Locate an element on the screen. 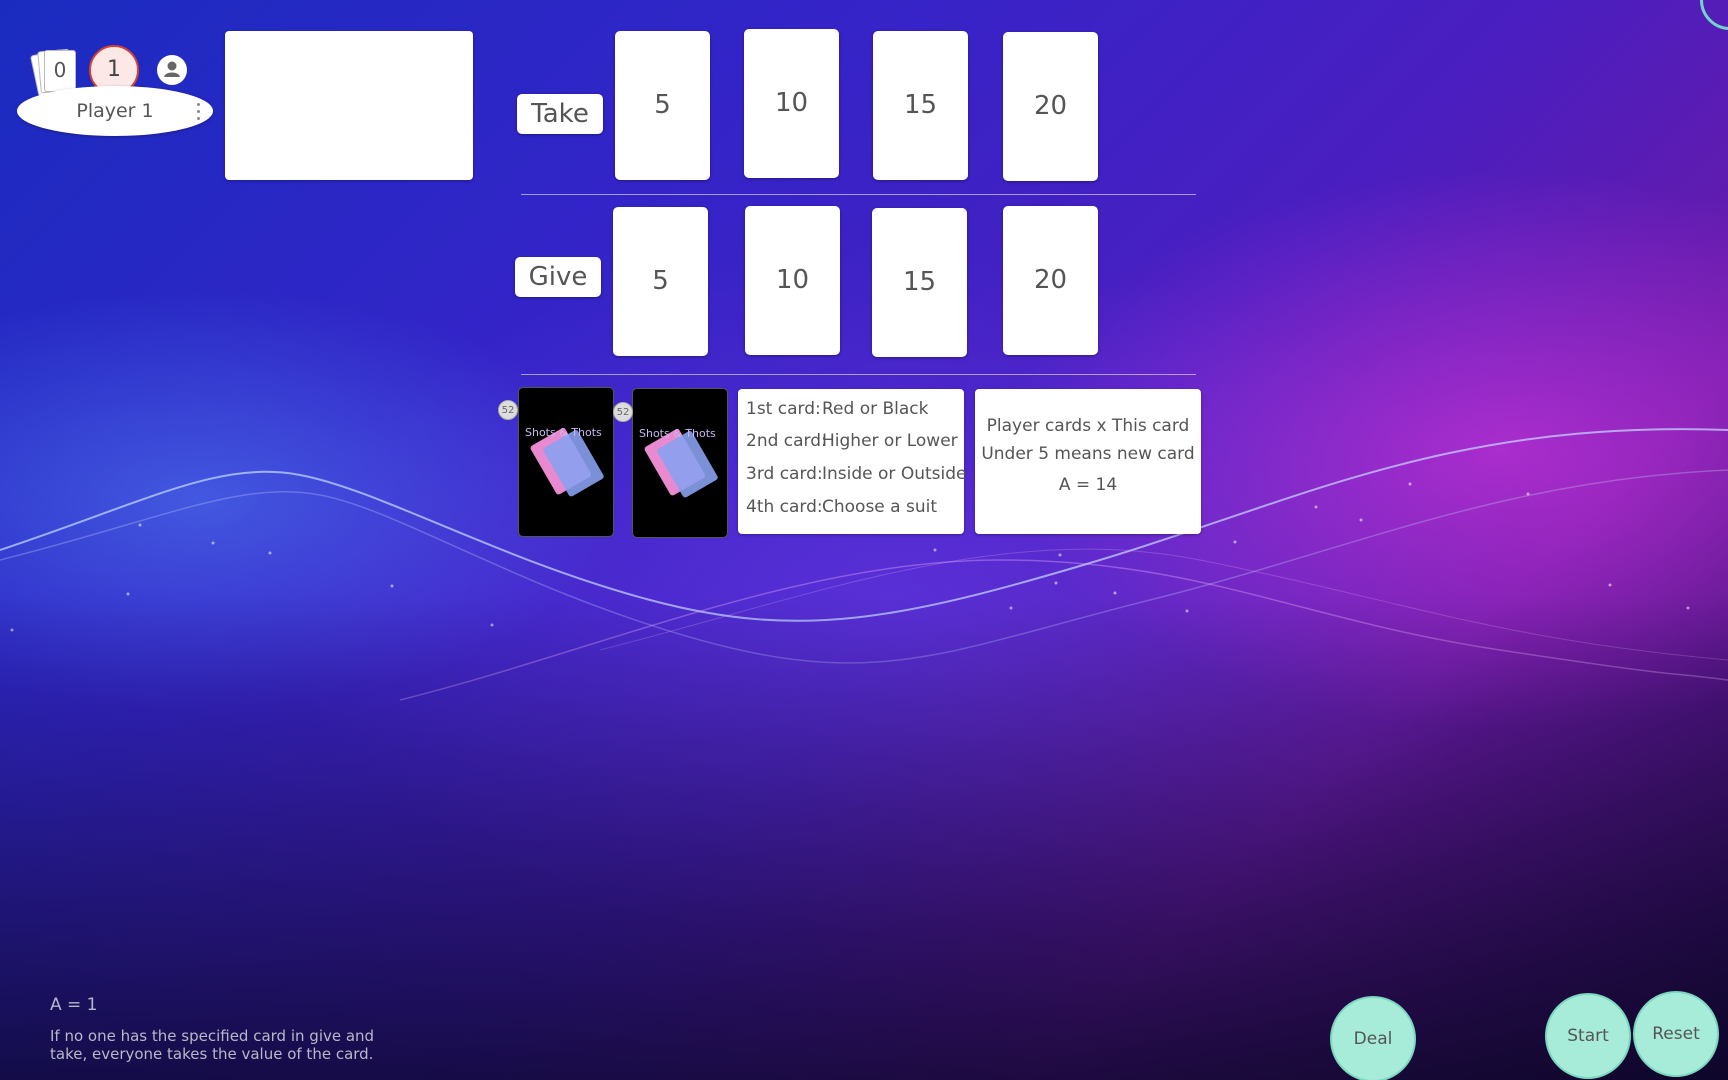  rule-key: 1st card: is located at coordinates (783, 409).